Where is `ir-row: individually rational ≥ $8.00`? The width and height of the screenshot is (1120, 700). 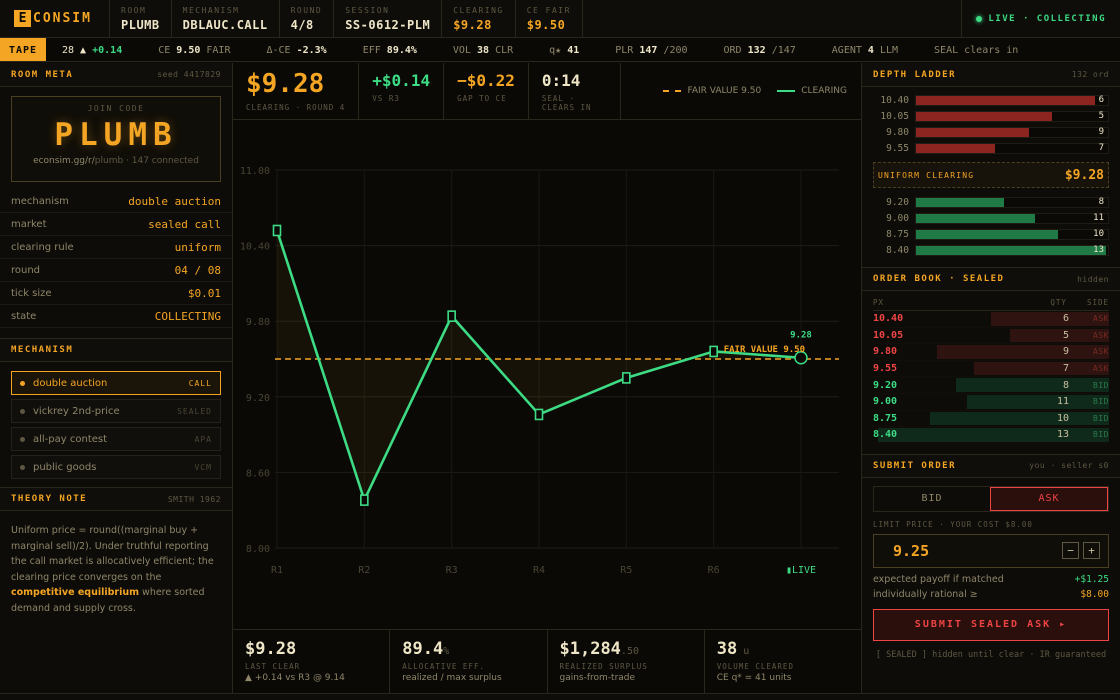
ir-row: individually rational ≥ $8.00 is located at coordinates (991, 594).